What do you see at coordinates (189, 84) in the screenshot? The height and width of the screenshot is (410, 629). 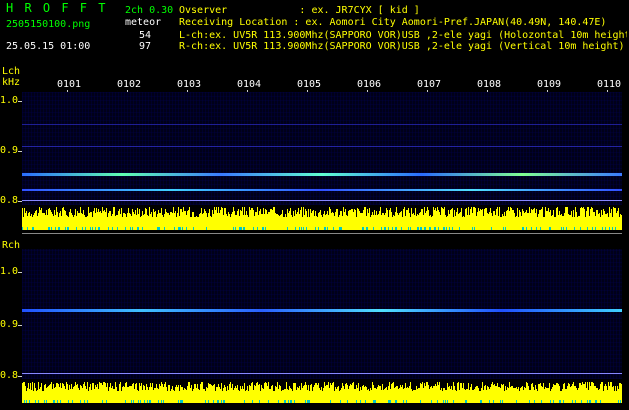 I see `time-label-0103: 0103` at bounding box center [189, 84].